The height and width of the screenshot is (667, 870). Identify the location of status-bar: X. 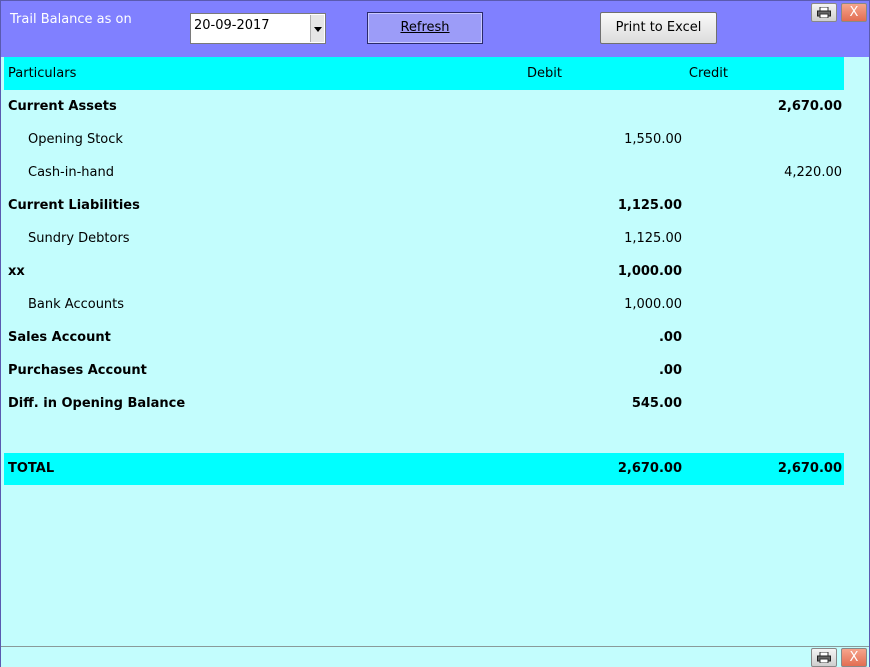
(435, 656).